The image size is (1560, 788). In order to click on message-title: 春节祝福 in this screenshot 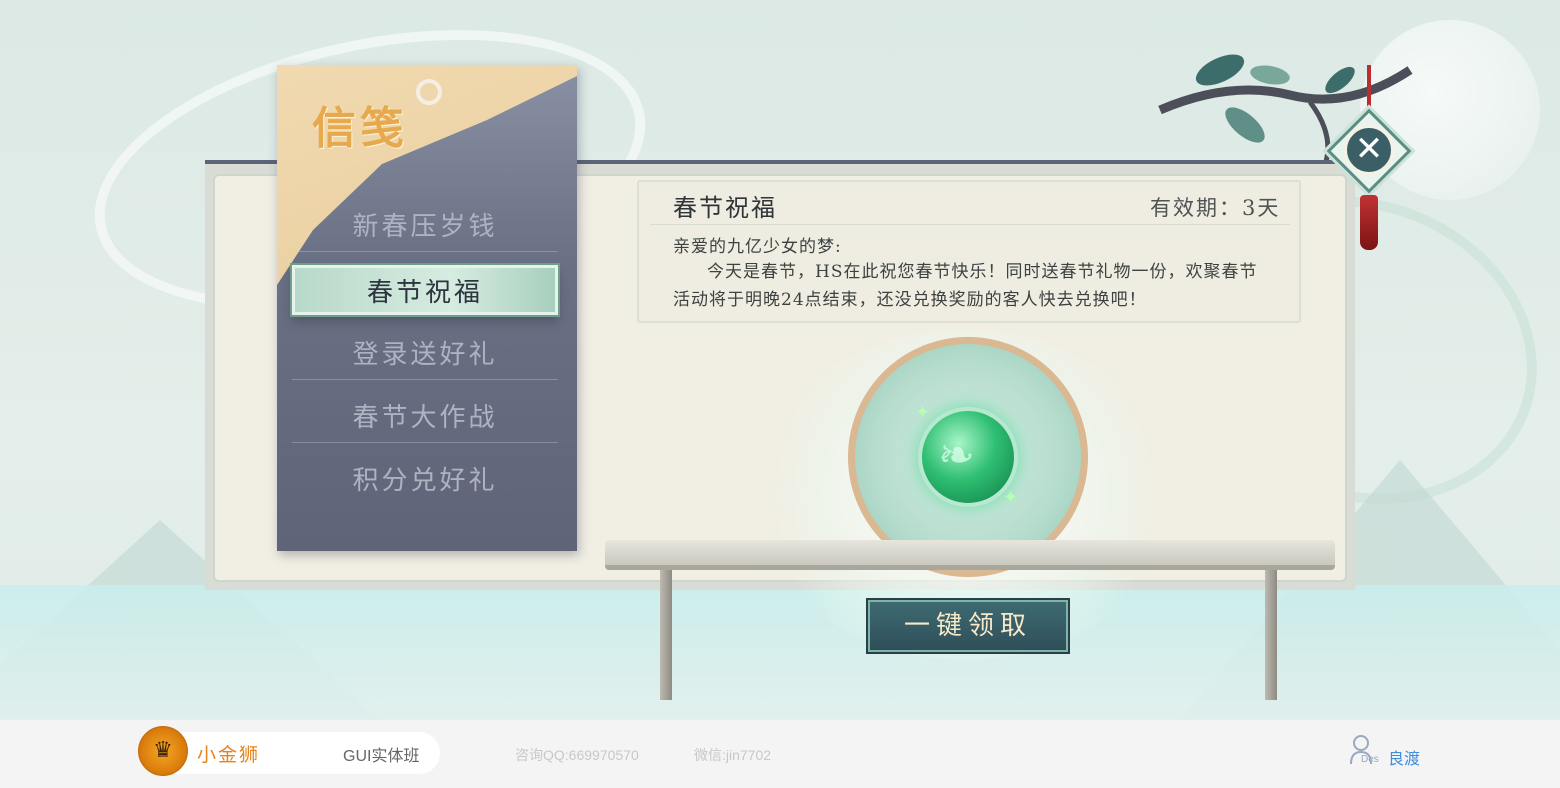, I will do `click(725, 208)`.